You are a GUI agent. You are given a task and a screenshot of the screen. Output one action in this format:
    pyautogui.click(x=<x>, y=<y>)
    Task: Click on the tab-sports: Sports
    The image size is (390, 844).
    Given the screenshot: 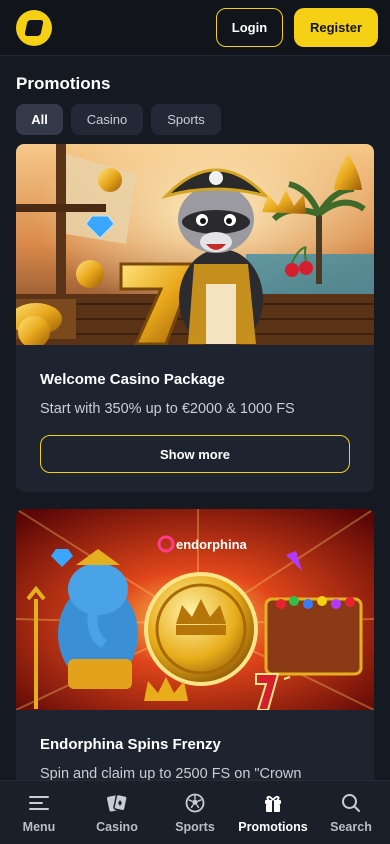 What is the action you would take?
    pyautogui.click(x=186, y=119)
    